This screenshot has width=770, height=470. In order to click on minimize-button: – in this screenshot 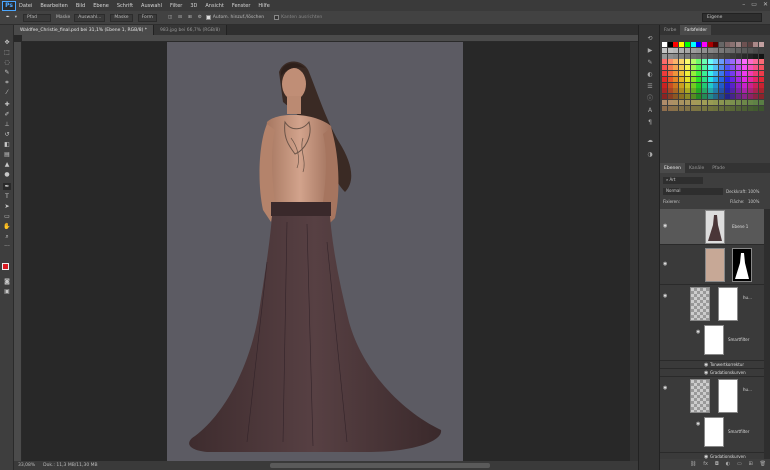, I will do `click(743, 4)`.